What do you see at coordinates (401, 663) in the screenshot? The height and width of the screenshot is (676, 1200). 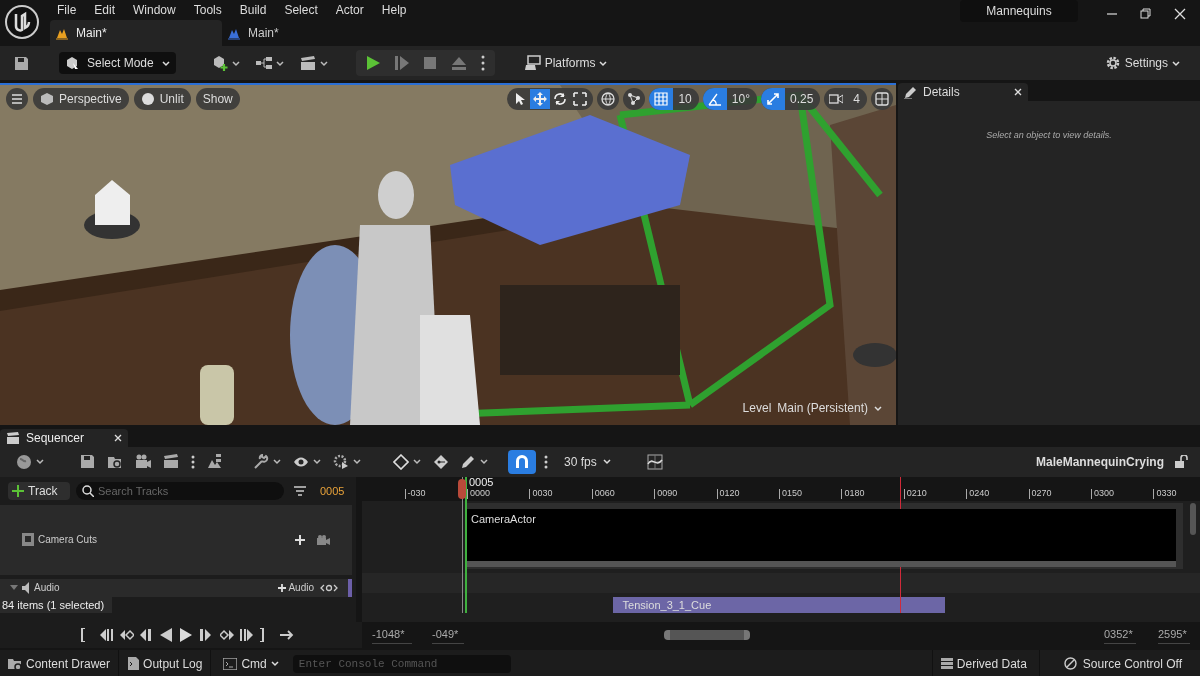 I see `console-input: Enter Console Command` at bounding box center [401, 663].